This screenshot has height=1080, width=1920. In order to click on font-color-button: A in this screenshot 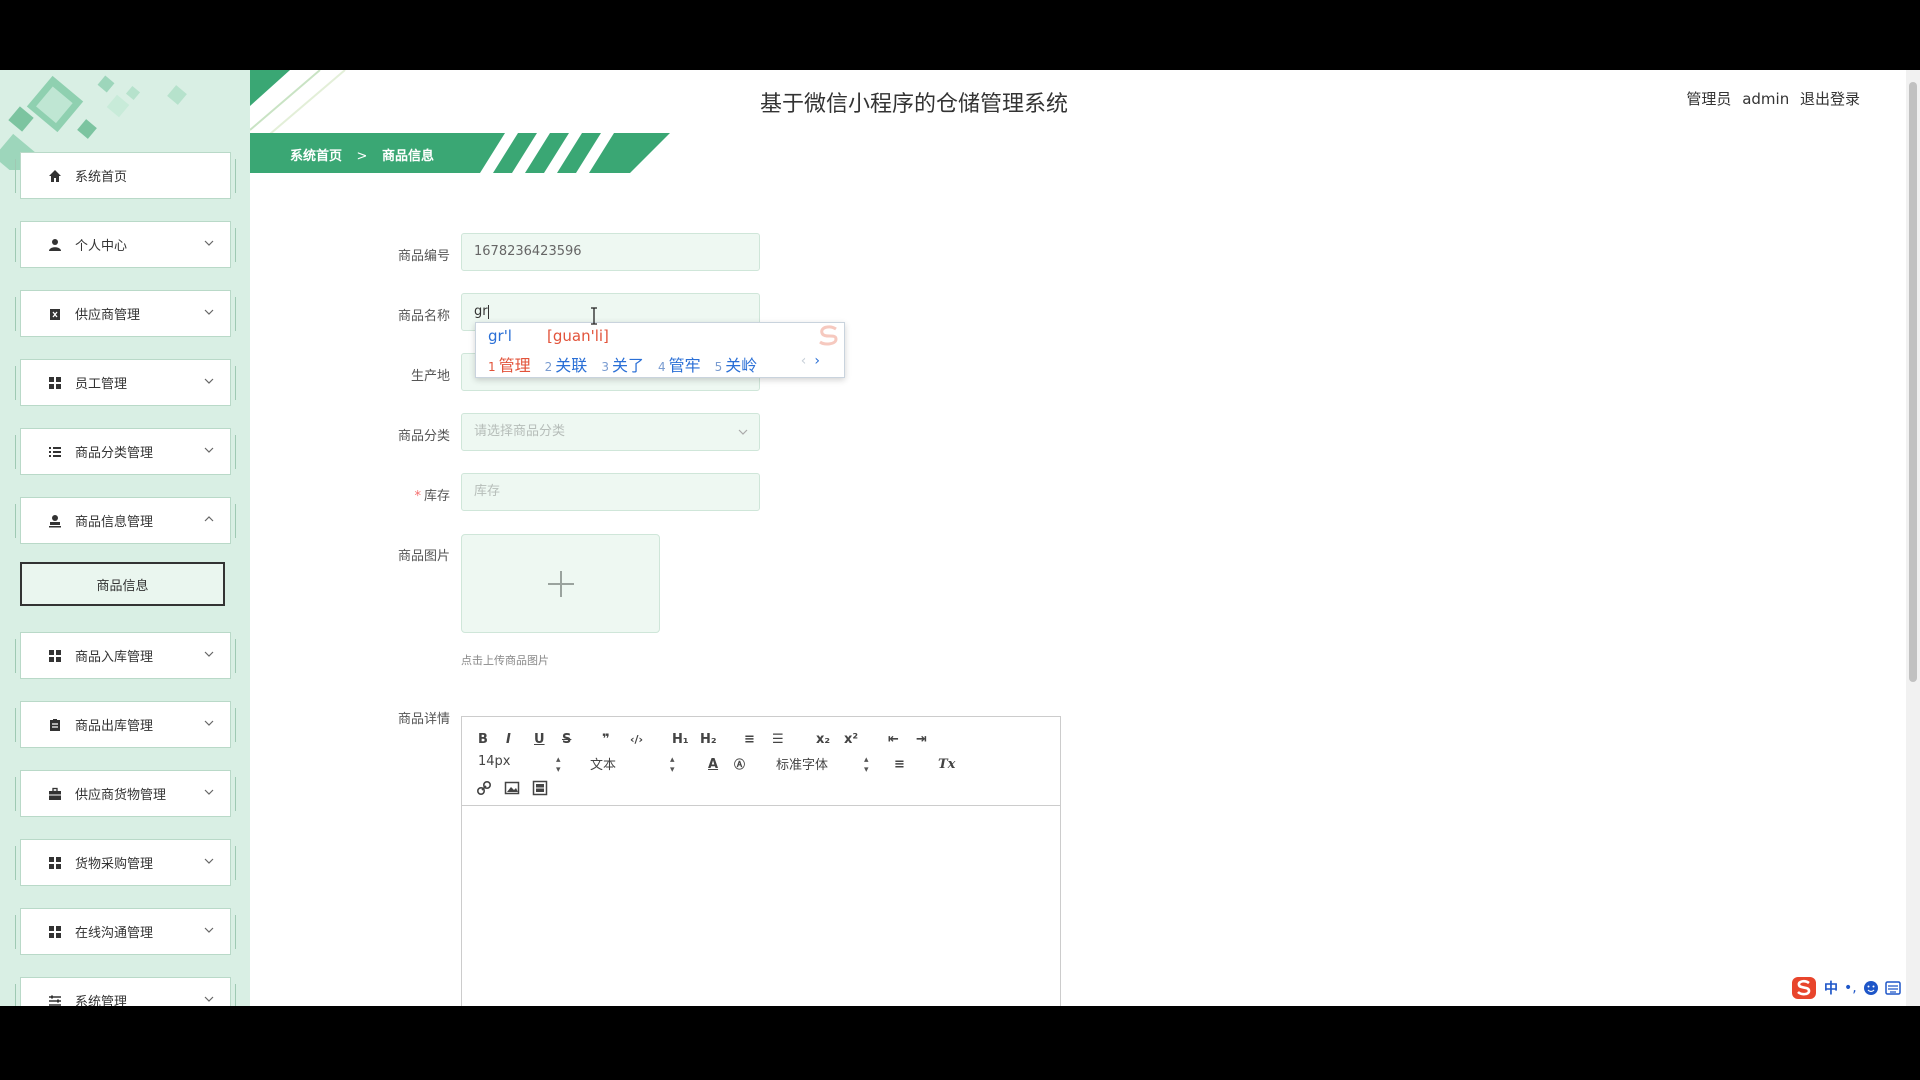, I will do `click(713, 764)`.